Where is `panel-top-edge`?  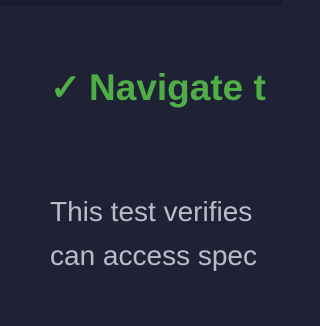 panel-top-edge is located at coordinates (141, 3).